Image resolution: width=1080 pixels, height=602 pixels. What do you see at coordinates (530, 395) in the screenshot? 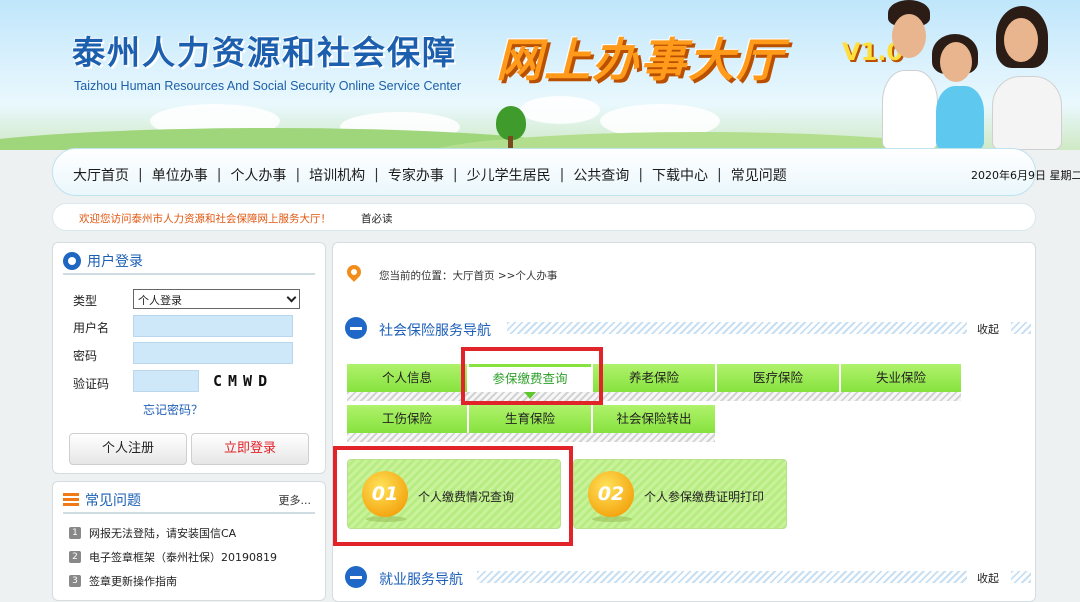
I see `active-tab-arrow-icon` at bounding box center [530, 395].